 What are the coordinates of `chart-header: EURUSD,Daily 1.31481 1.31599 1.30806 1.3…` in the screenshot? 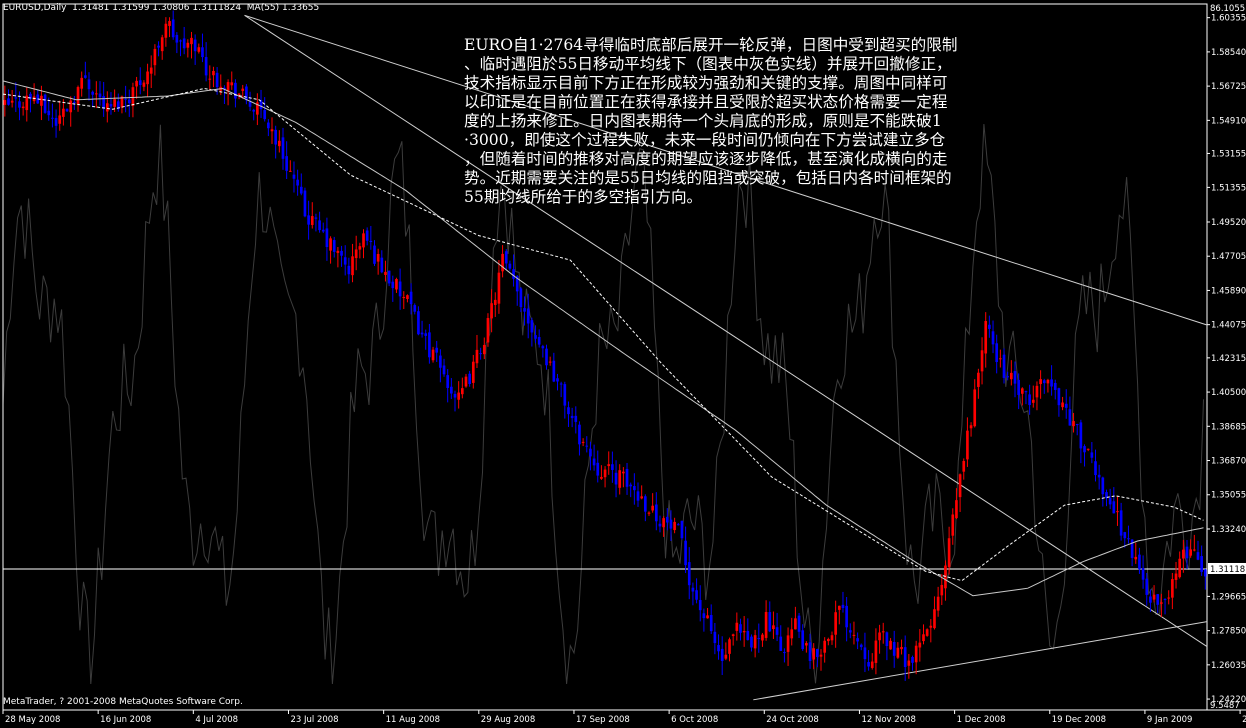 It's located at (161, 8).